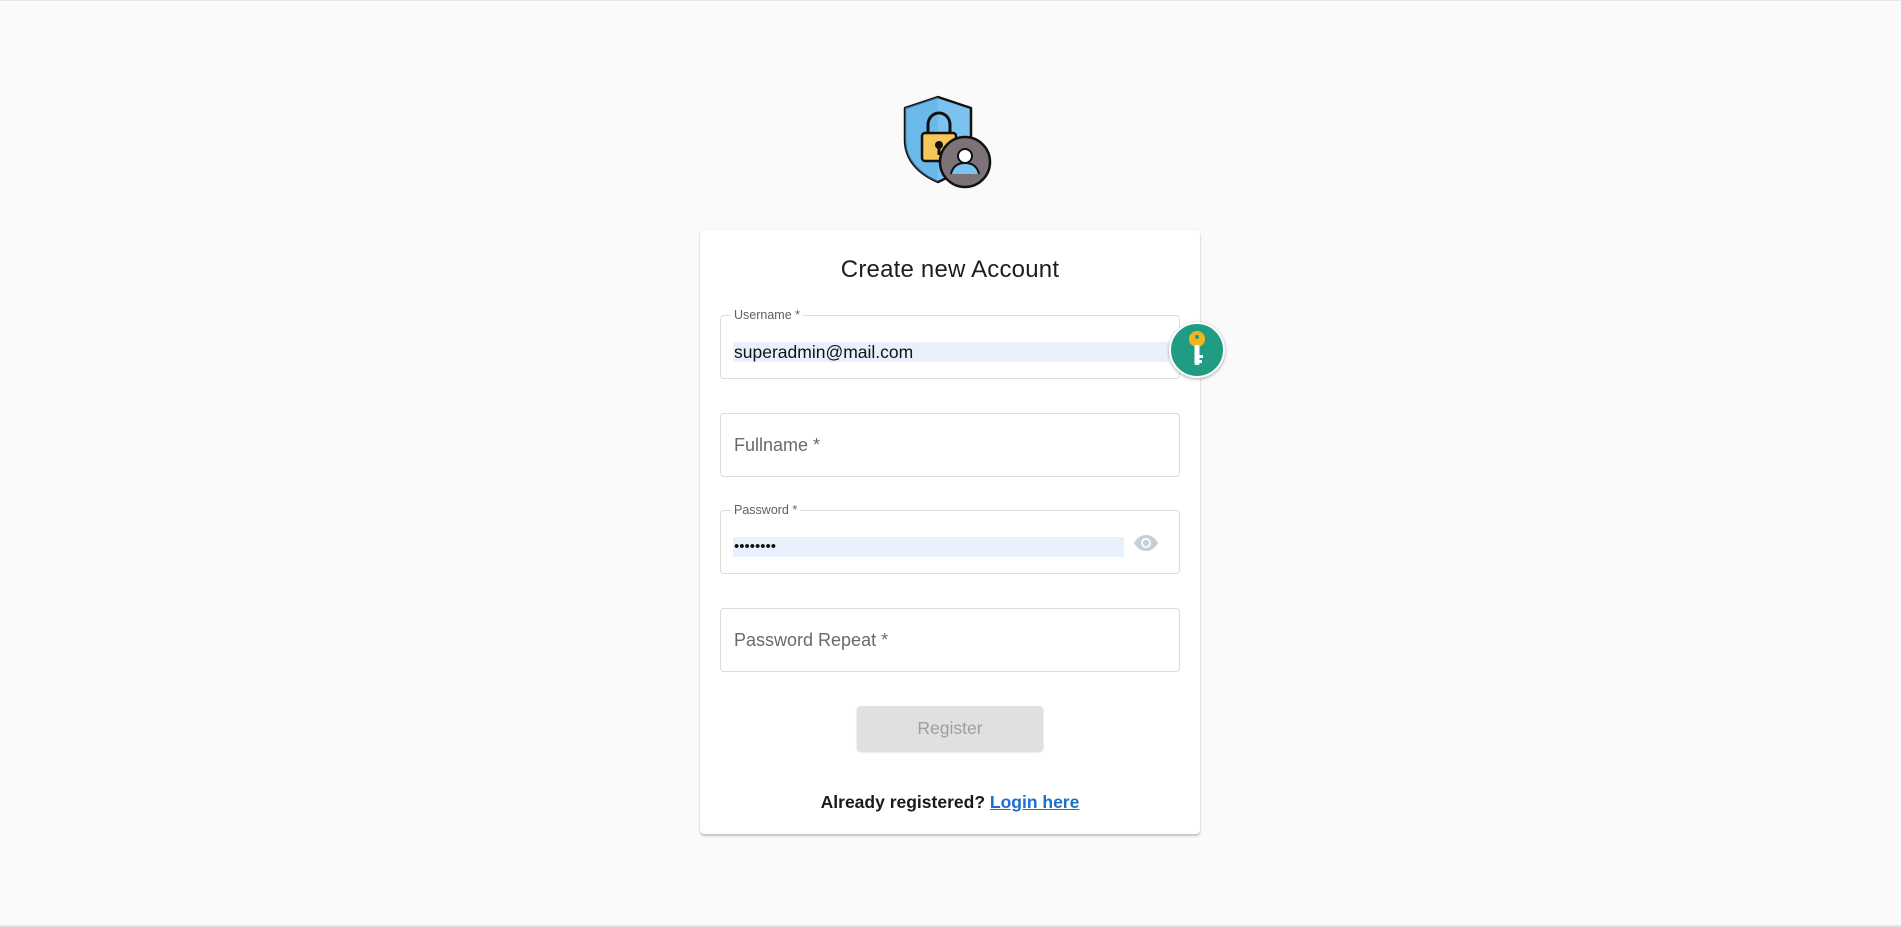 The image size is (1901, 927). I want to click on register-button: Register, so click(950, 728).